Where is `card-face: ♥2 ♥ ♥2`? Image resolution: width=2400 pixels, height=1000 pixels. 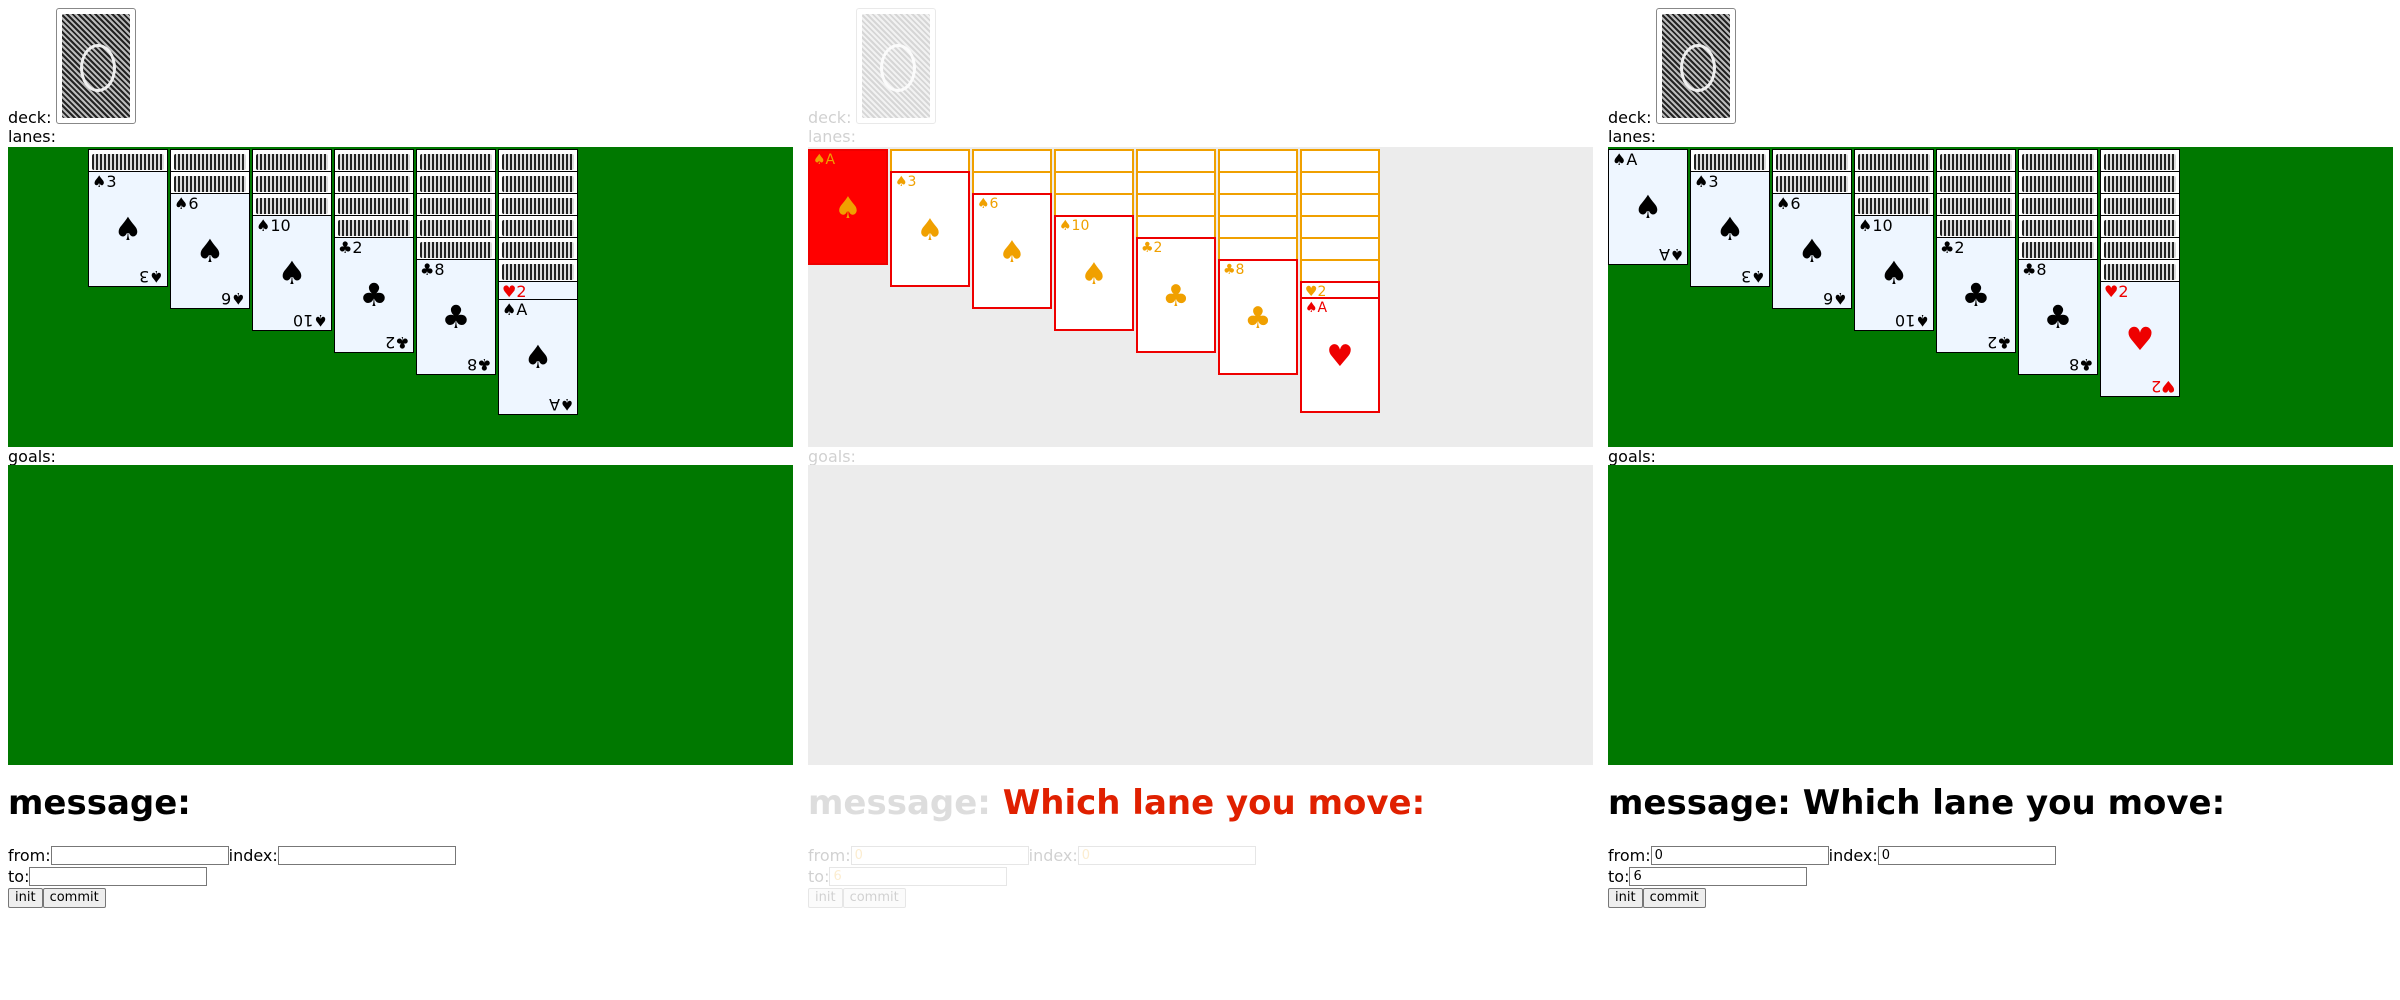 card-face: ♥2 ♥ ♥2 is located at coordinates (2140, 339).